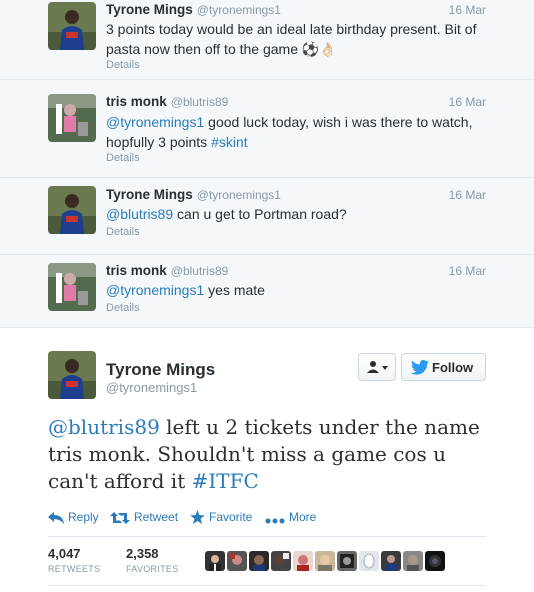 The image size is (534, 592). What do you see at coordinates (156, 517) in the screenshot?
I see `retweet-label: Retweet` at bounding box center [156, 517].